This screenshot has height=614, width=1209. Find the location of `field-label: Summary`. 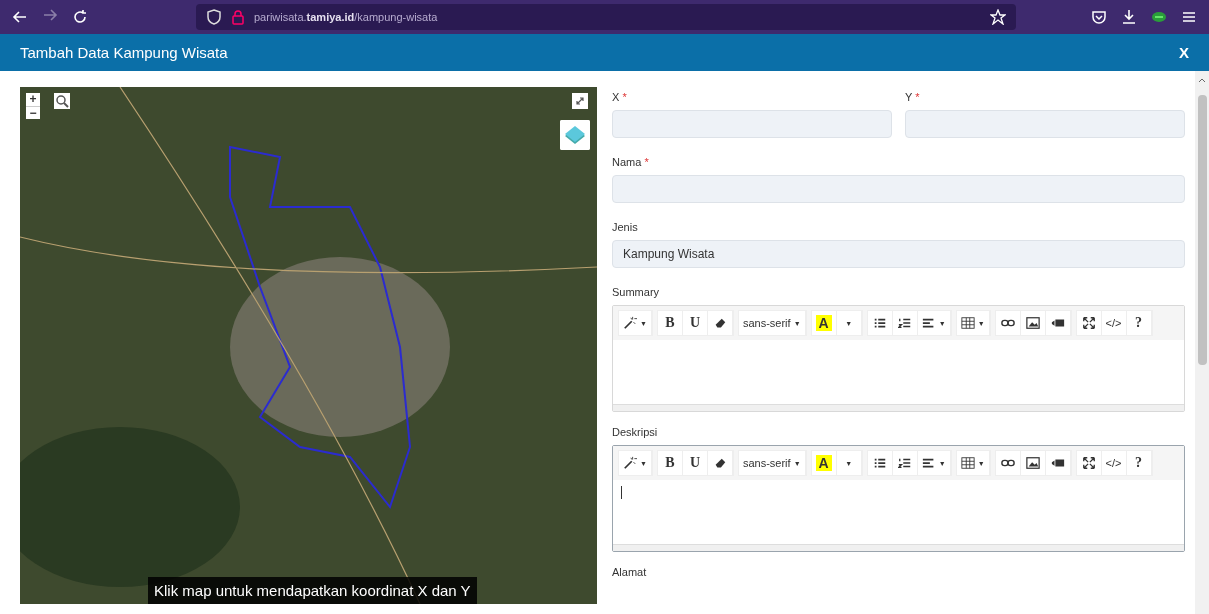

field-label: Summary is located at coordinates (636, 292).